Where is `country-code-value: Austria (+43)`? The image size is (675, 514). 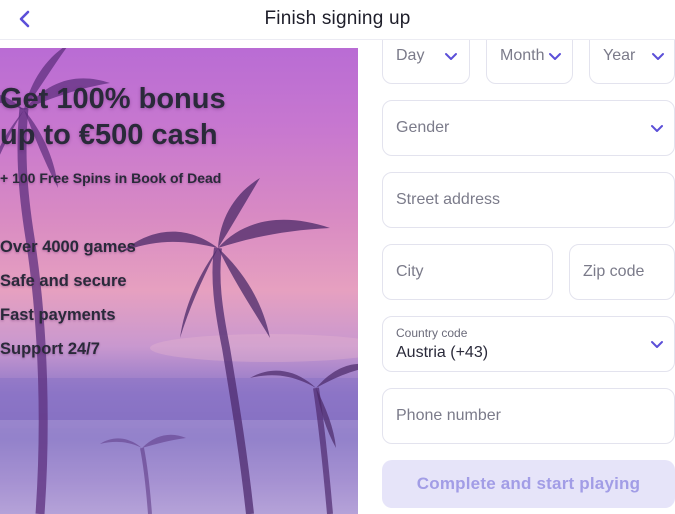
country-code-value: Austria (+43) is located at coordinates (442, 352).